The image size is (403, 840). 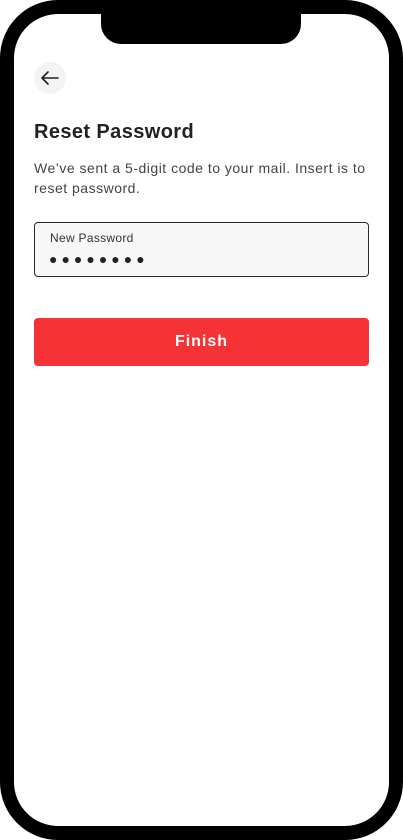 What do you see at coordinates (201, 29) in the screenshot?
I see `notch` at bounding box center [201, 29].